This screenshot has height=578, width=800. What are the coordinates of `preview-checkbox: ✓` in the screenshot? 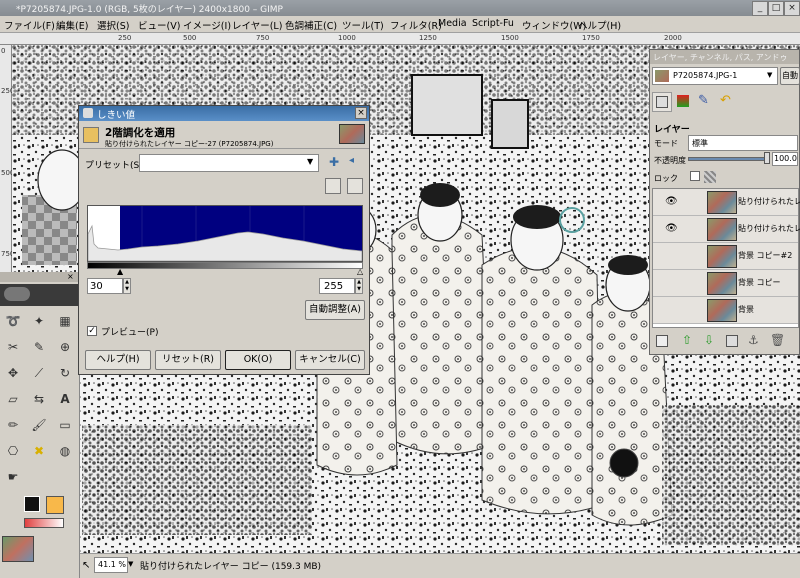 It's located at (92, 331).